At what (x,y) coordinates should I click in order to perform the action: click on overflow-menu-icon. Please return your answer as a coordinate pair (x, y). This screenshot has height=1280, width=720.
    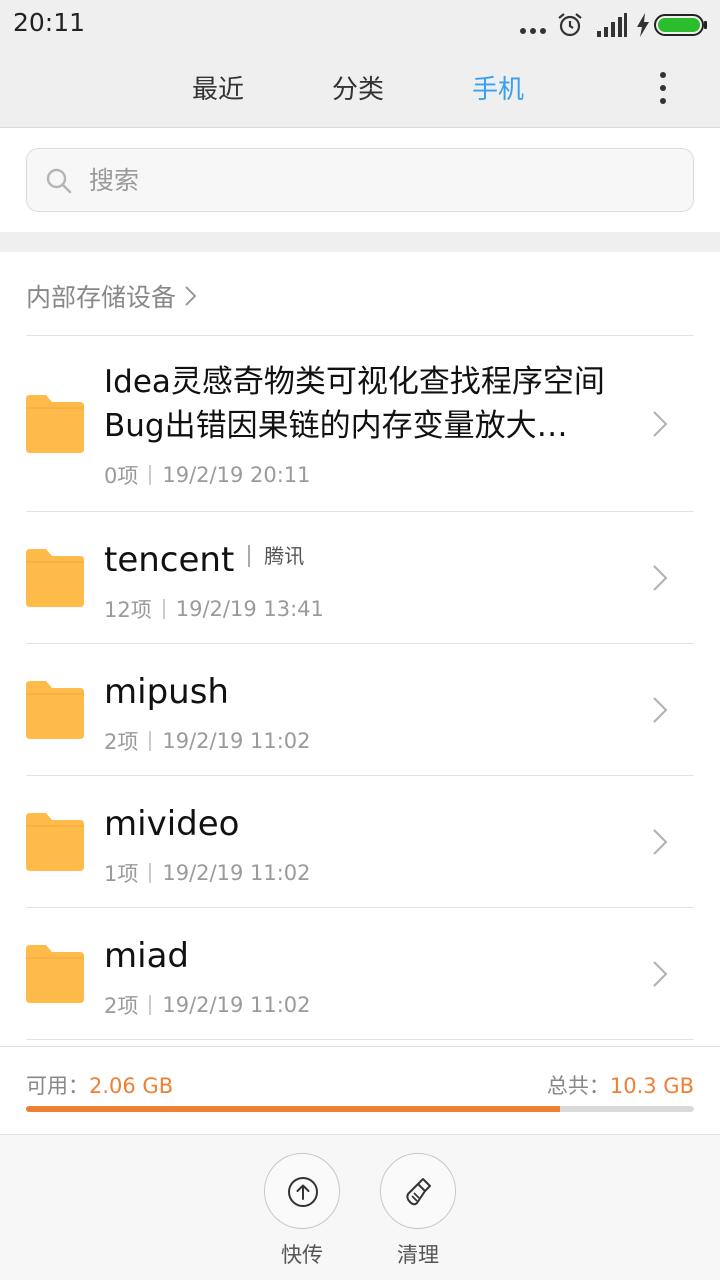
    Looking at the image, I should click on (663, 89).